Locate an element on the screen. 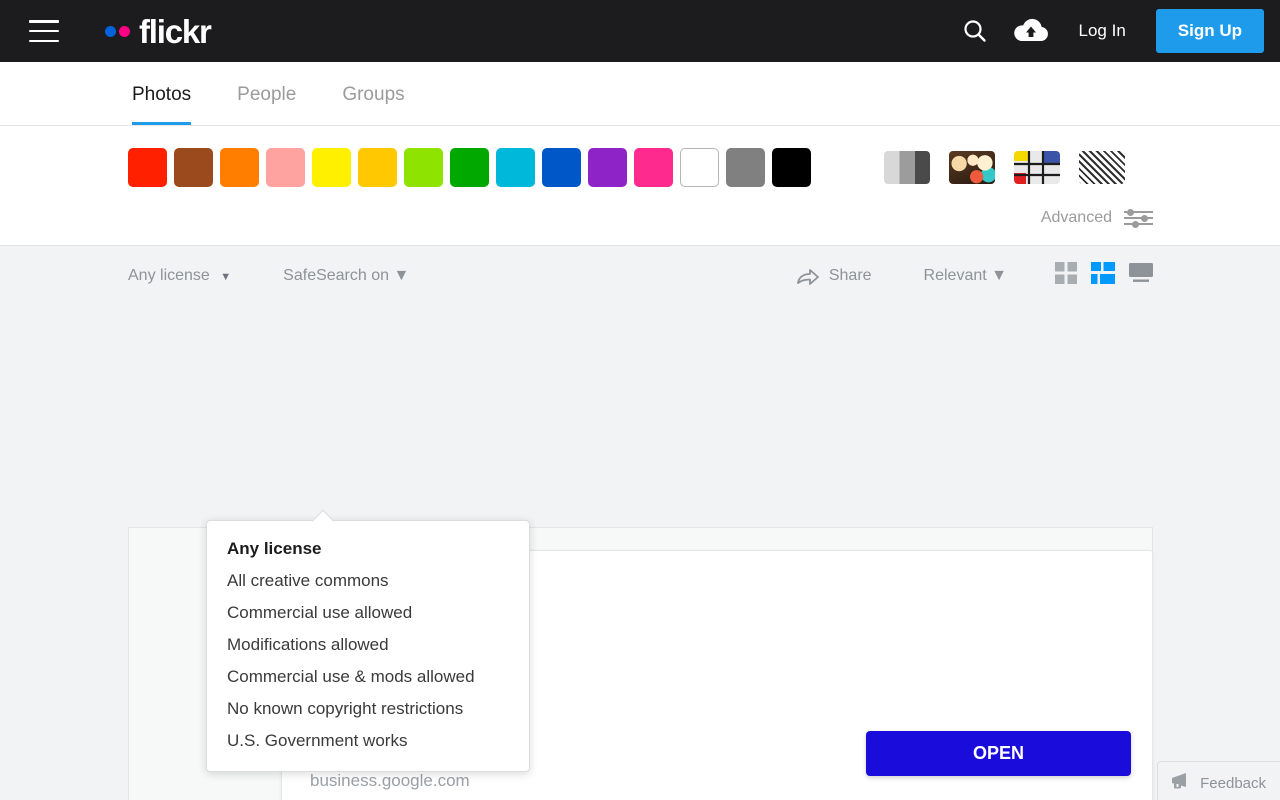  license-option-all-creative-commons: All creative commons is located at coordinates (368, 581).